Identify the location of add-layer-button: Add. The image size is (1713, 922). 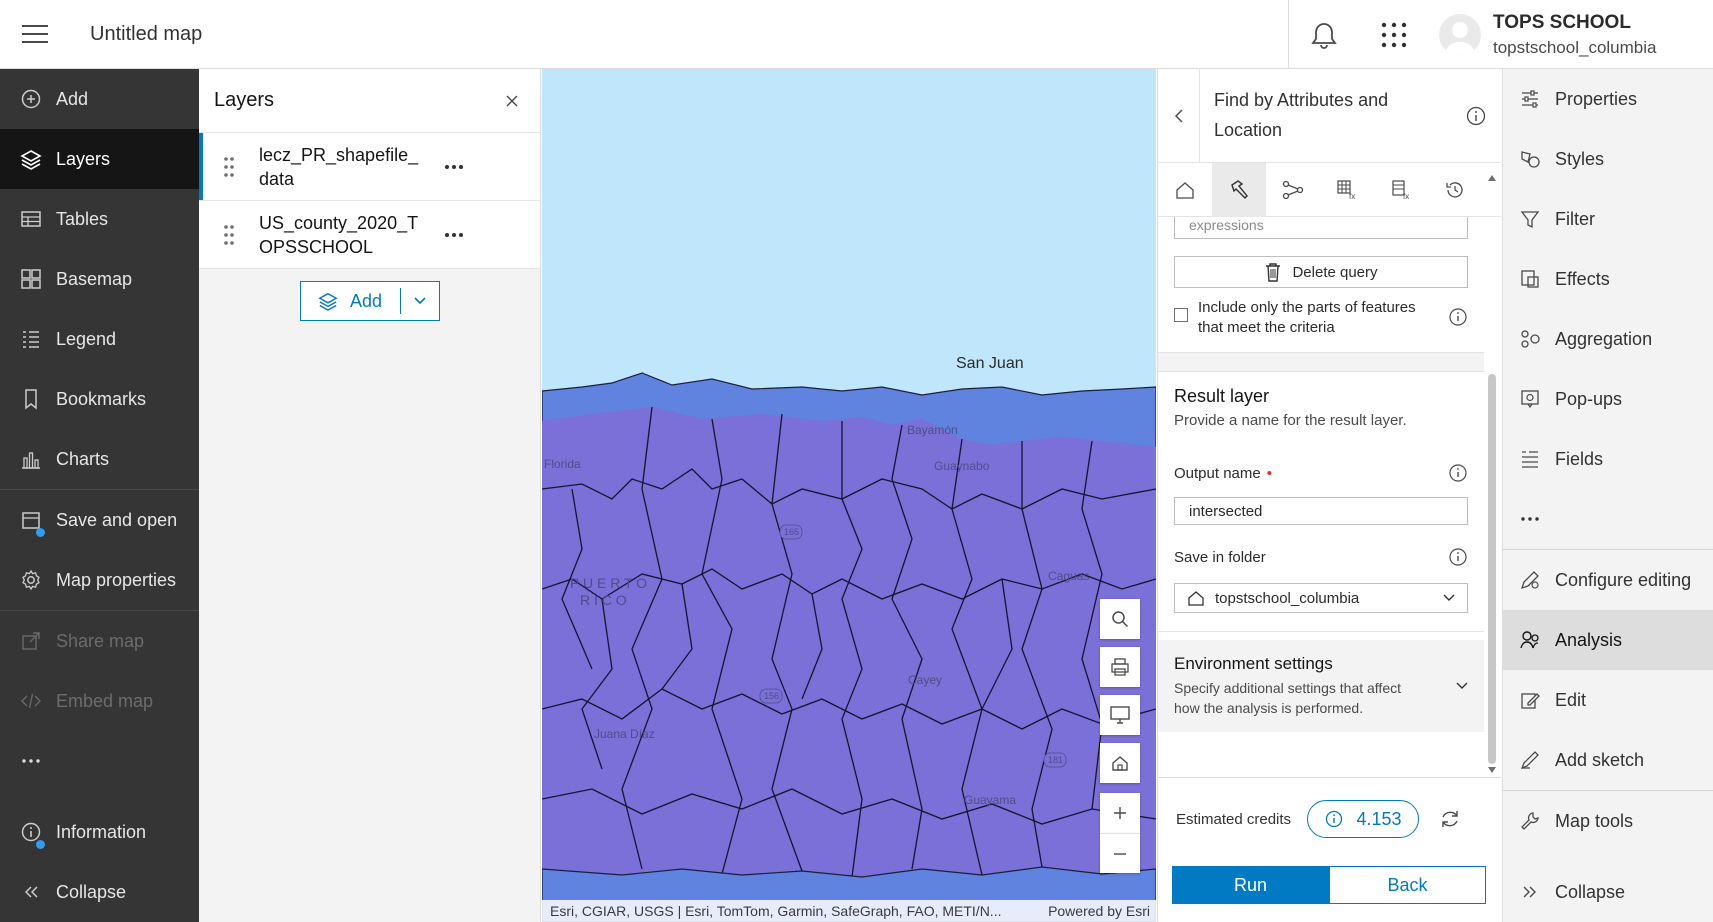
(350, 301).